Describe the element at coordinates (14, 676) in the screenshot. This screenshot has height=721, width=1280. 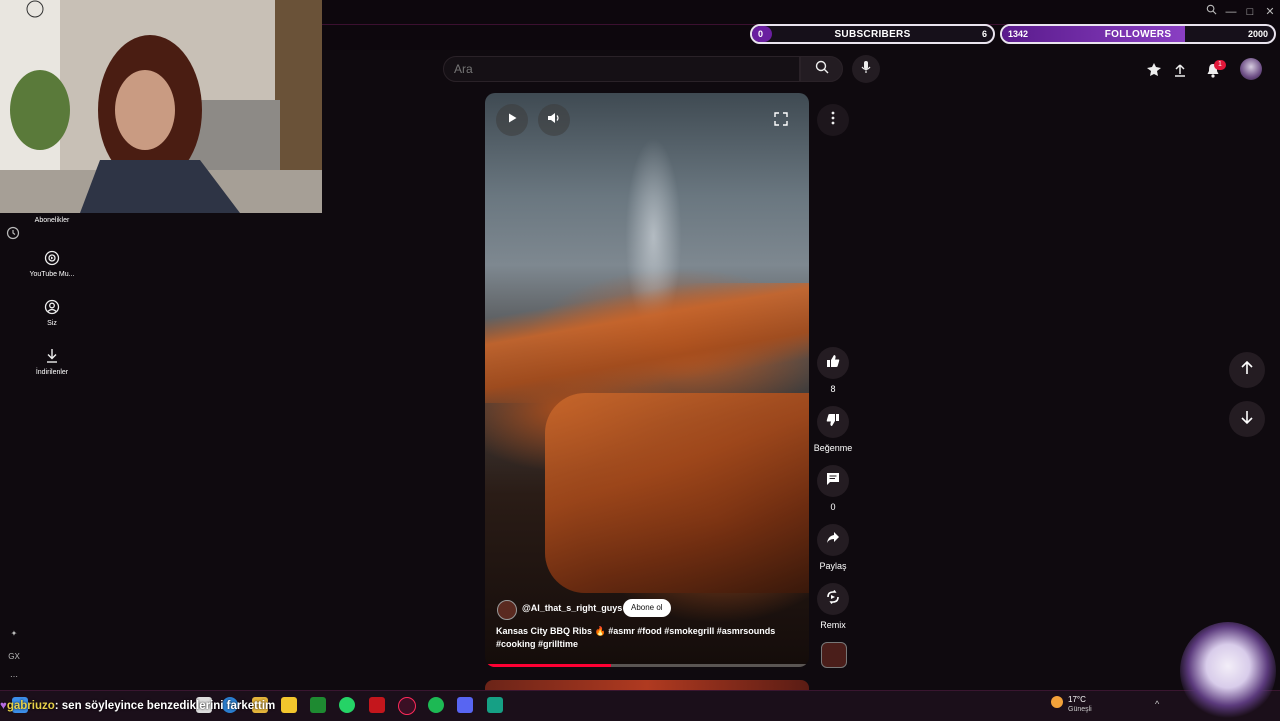
I see `more-icon: ⋯` at that location.